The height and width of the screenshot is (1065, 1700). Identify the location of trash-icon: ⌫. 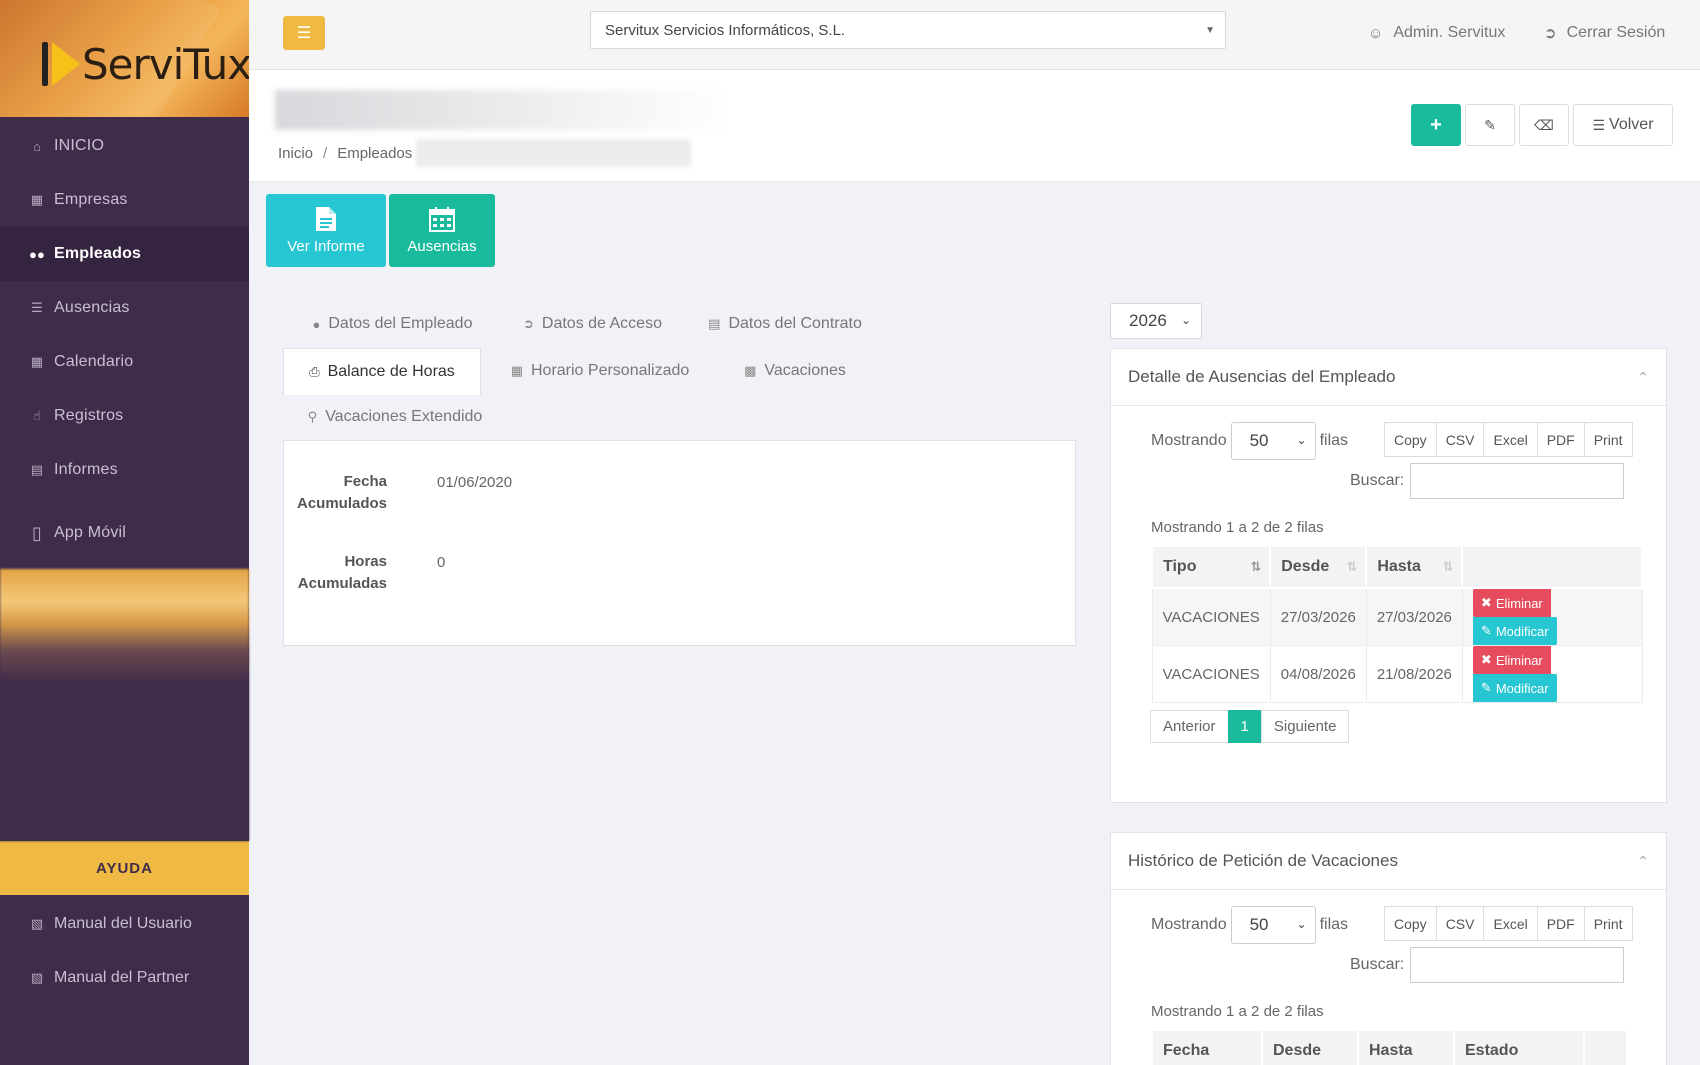
(1544, 124).